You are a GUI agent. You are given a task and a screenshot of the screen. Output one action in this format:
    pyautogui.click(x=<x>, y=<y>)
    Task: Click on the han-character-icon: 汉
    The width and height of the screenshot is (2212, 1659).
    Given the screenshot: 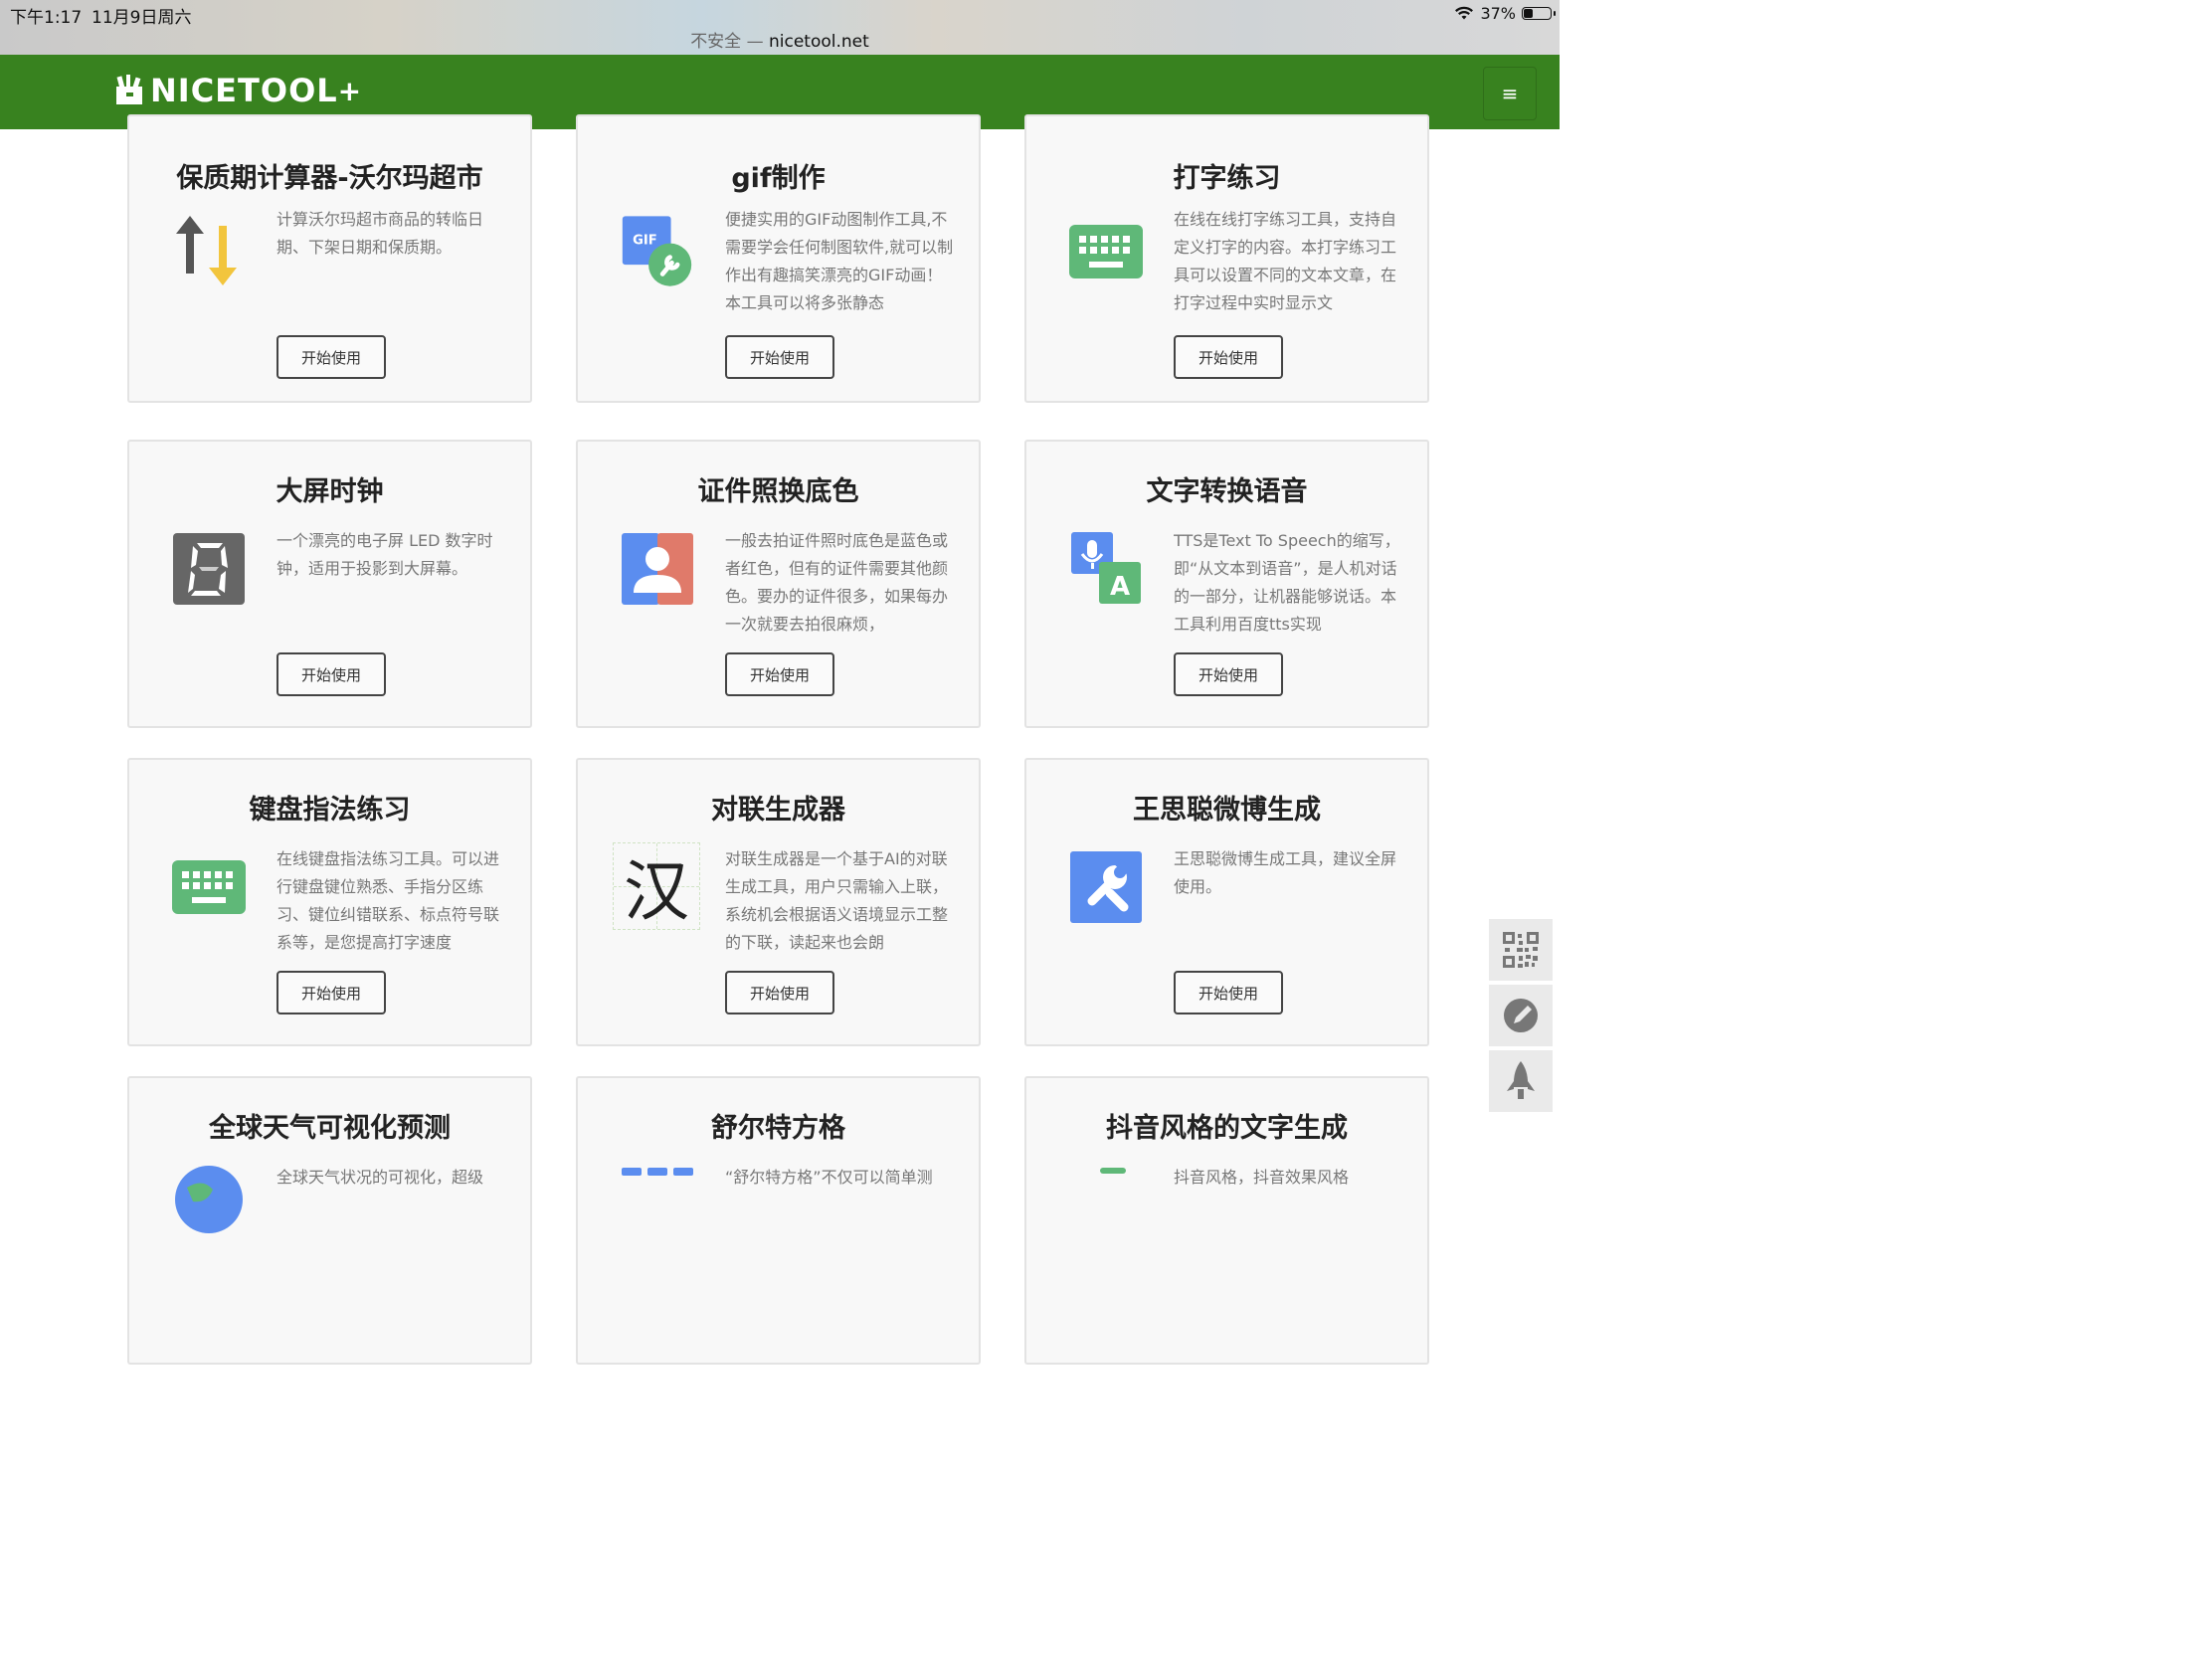 What is the action you would take?
    pyautogui.click(x=656, y=886)
    